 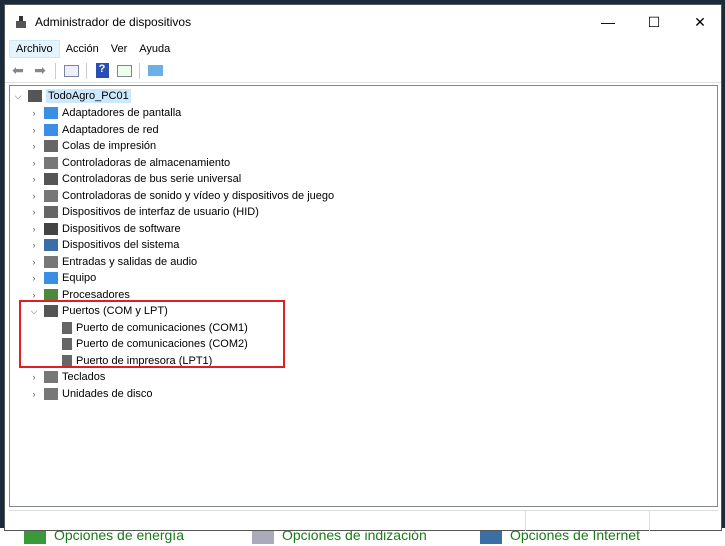 I want to click on network-adapter-icon, so click(x=51, y=129).